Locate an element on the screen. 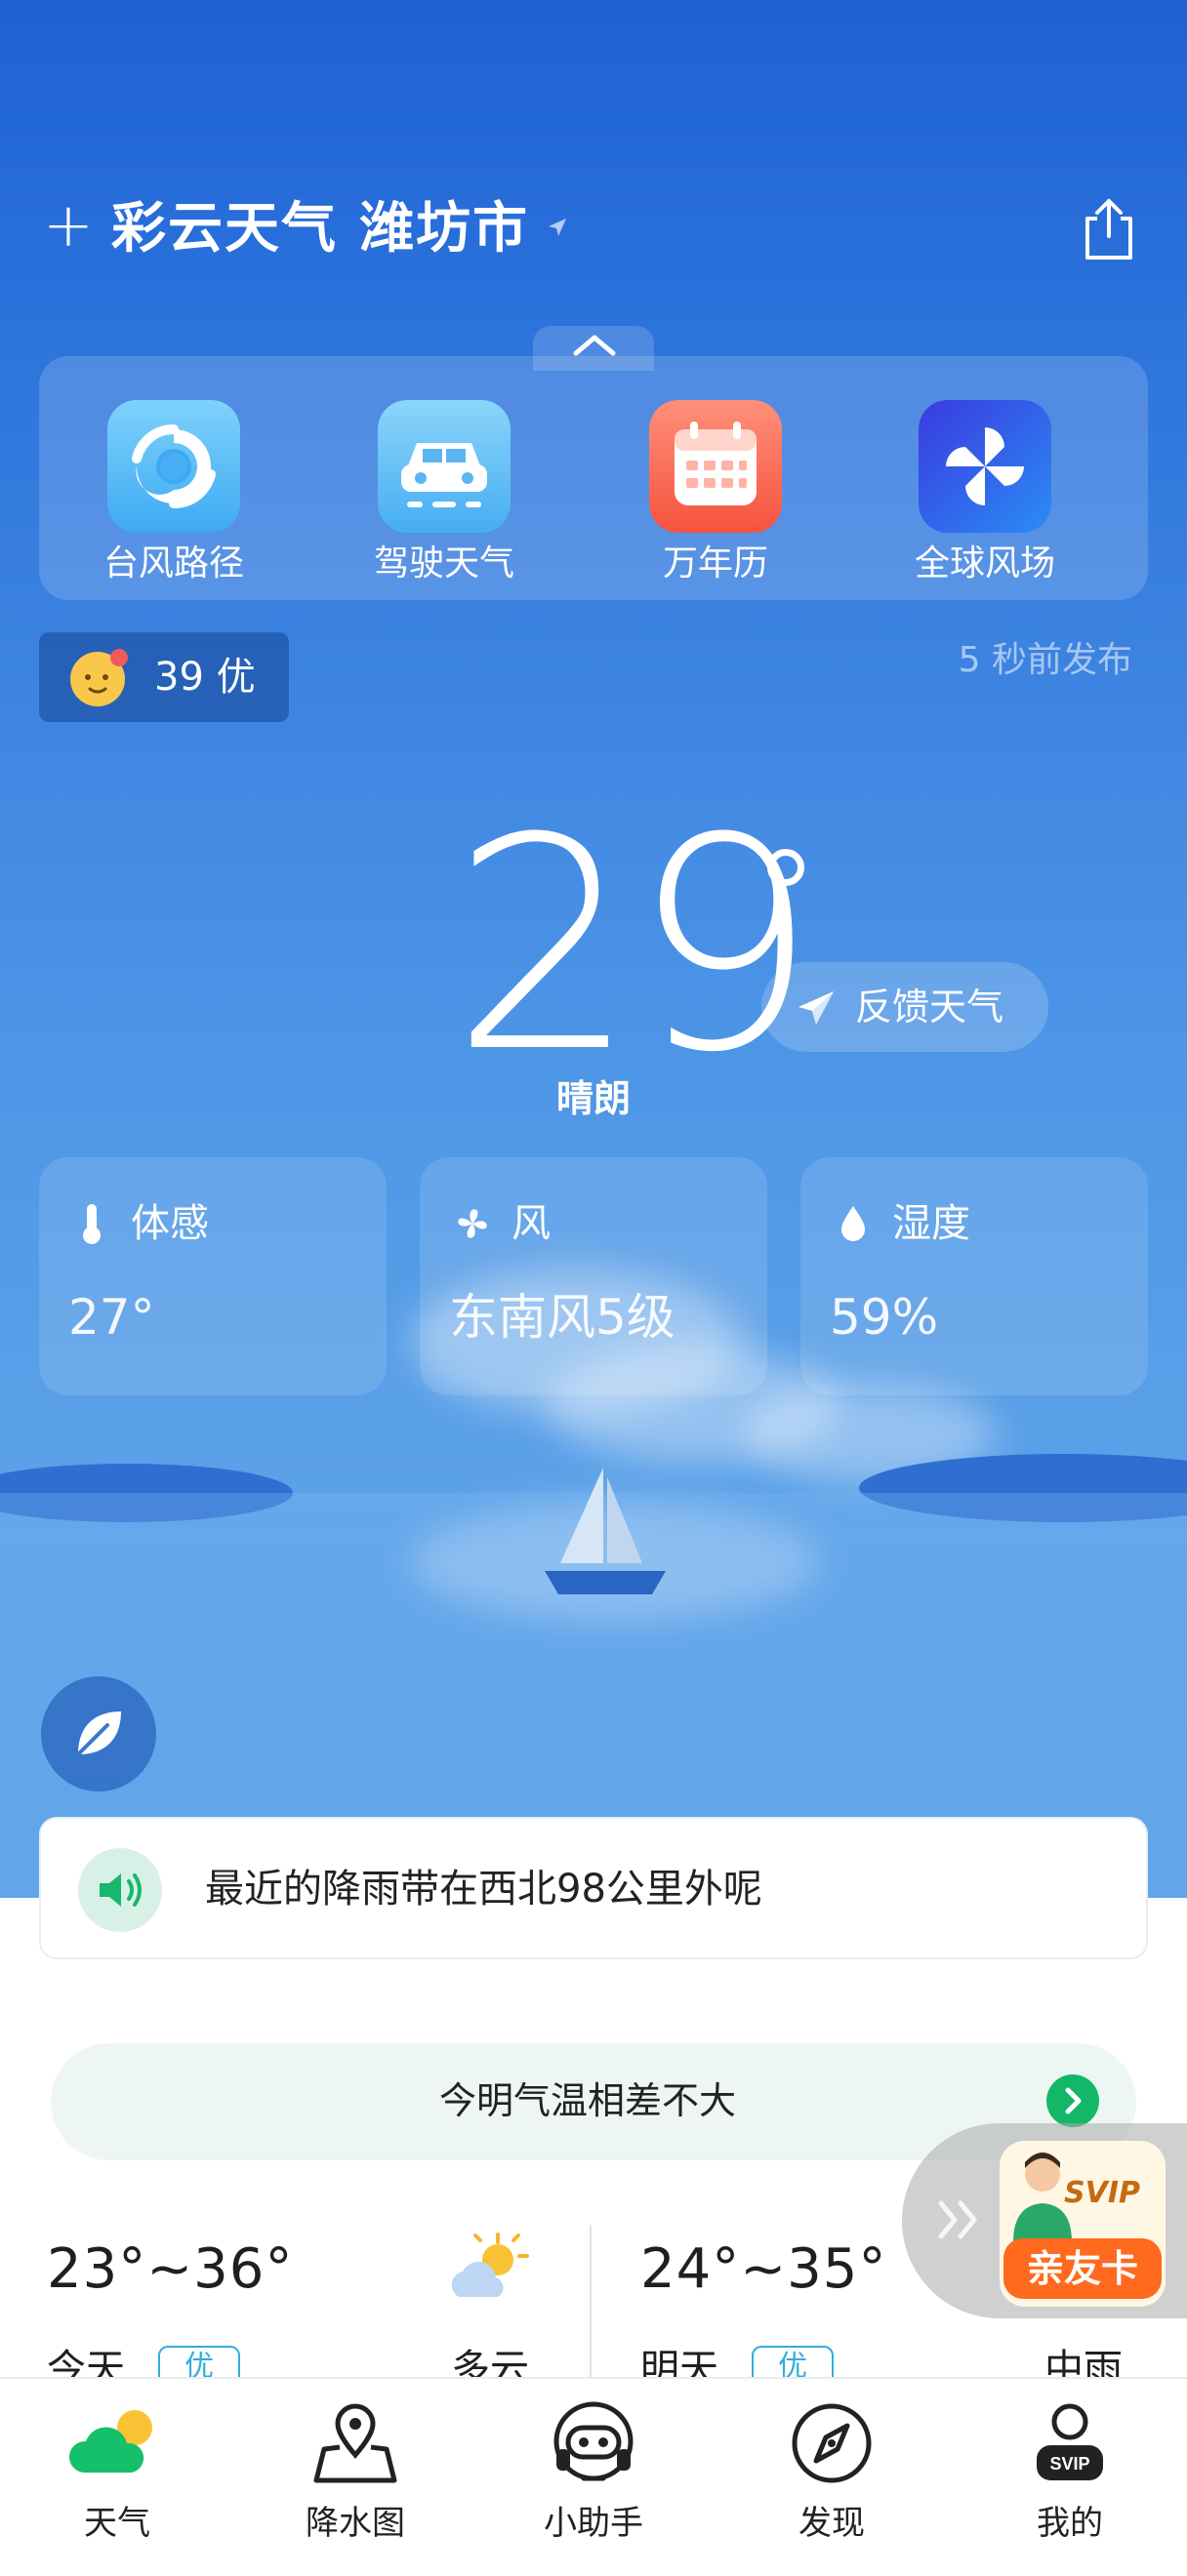 This screenshot has height=2576, width=1187. family-card-badge: SVIP 亲友卡 is located at coordinates (1083, 2224).